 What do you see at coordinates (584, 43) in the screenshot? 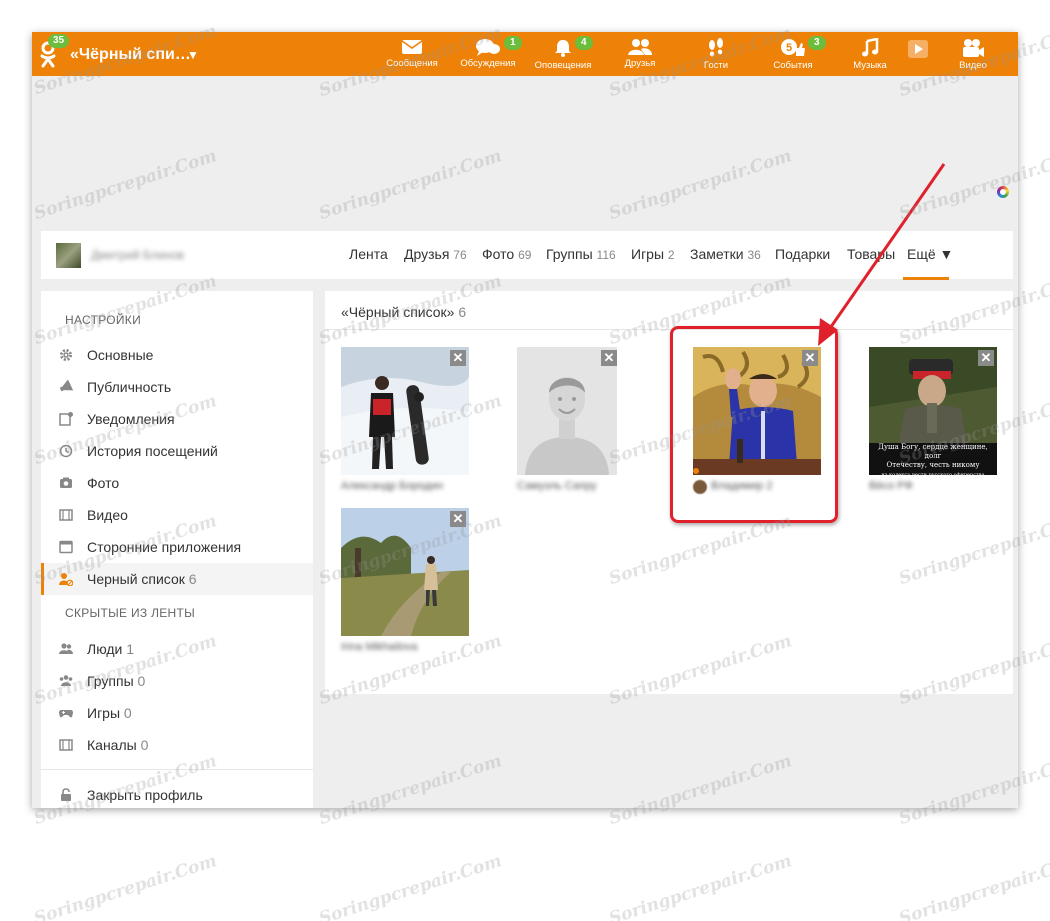
I see `nav-badge: 4` at bounding box center [584, 43].